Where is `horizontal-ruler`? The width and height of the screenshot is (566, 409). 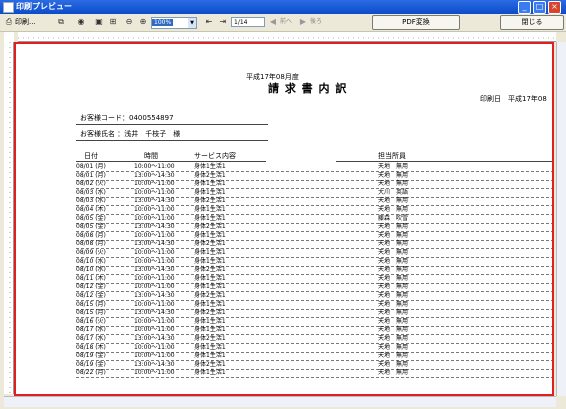
horizontal-ruler is located at coordinates (287, 37).